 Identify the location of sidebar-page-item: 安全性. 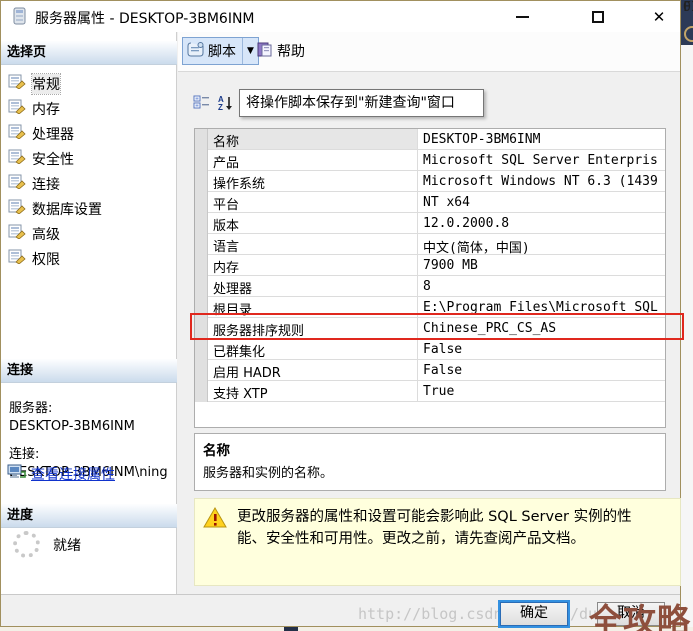
(89, 158).